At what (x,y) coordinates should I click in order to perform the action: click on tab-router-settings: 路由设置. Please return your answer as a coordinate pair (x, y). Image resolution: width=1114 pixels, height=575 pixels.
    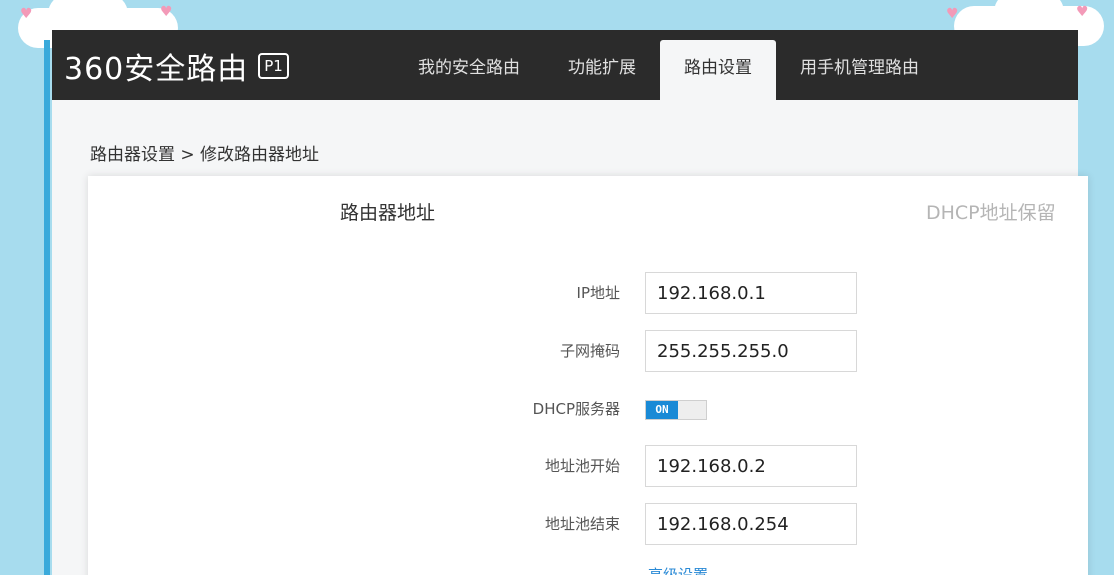
    Looking at the image, I should click on (718, 70).